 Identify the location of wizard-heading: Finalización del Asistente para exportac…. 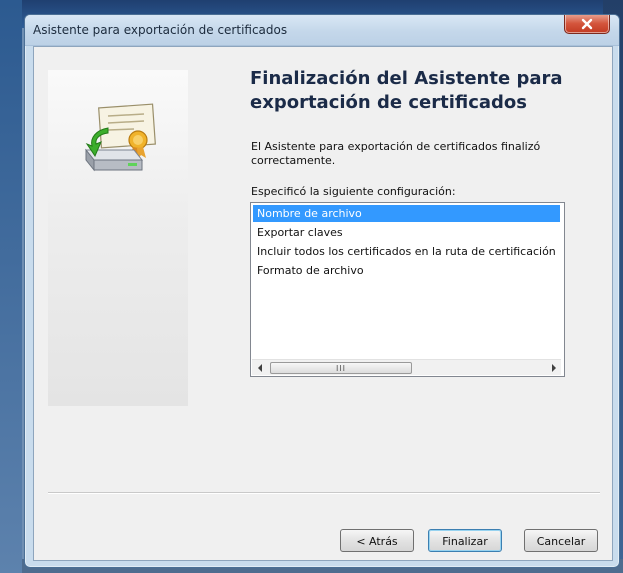
(406, 90).